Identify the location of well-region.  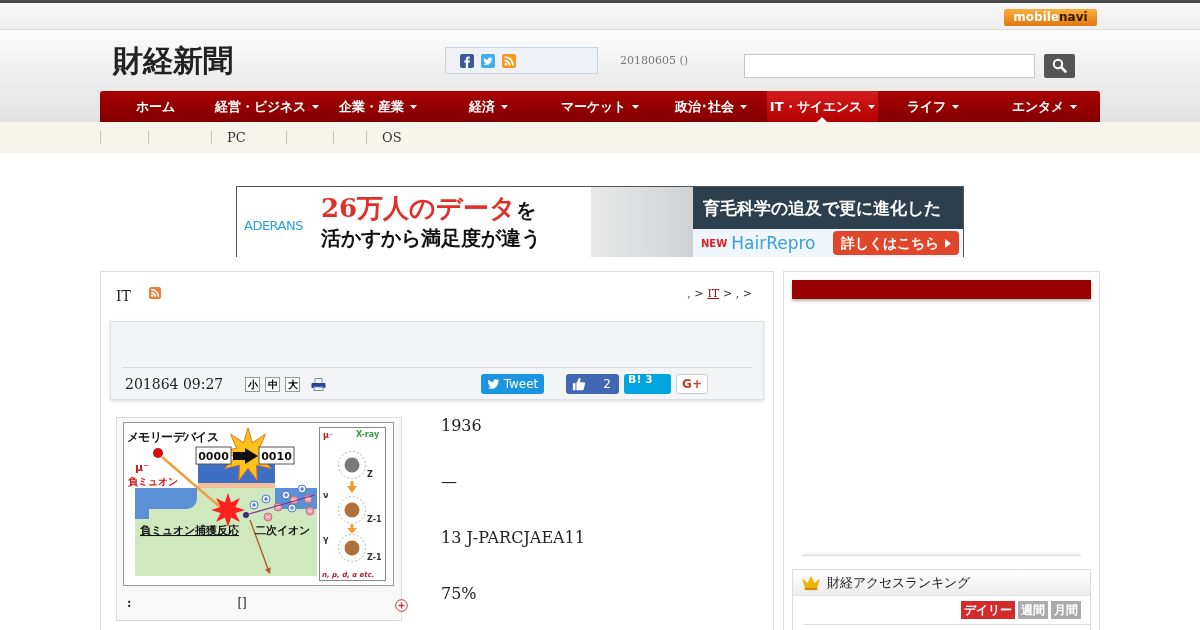
(166, 503).